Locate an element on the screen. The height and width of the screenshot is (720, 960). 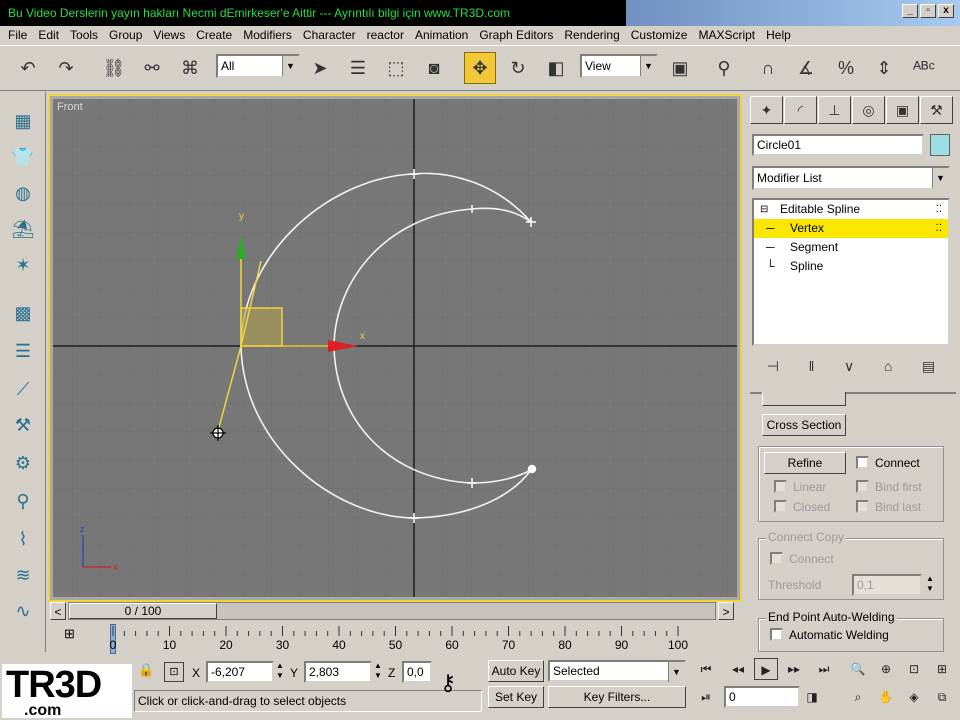
refine-button: Refine is located at coordinates (805, 463).